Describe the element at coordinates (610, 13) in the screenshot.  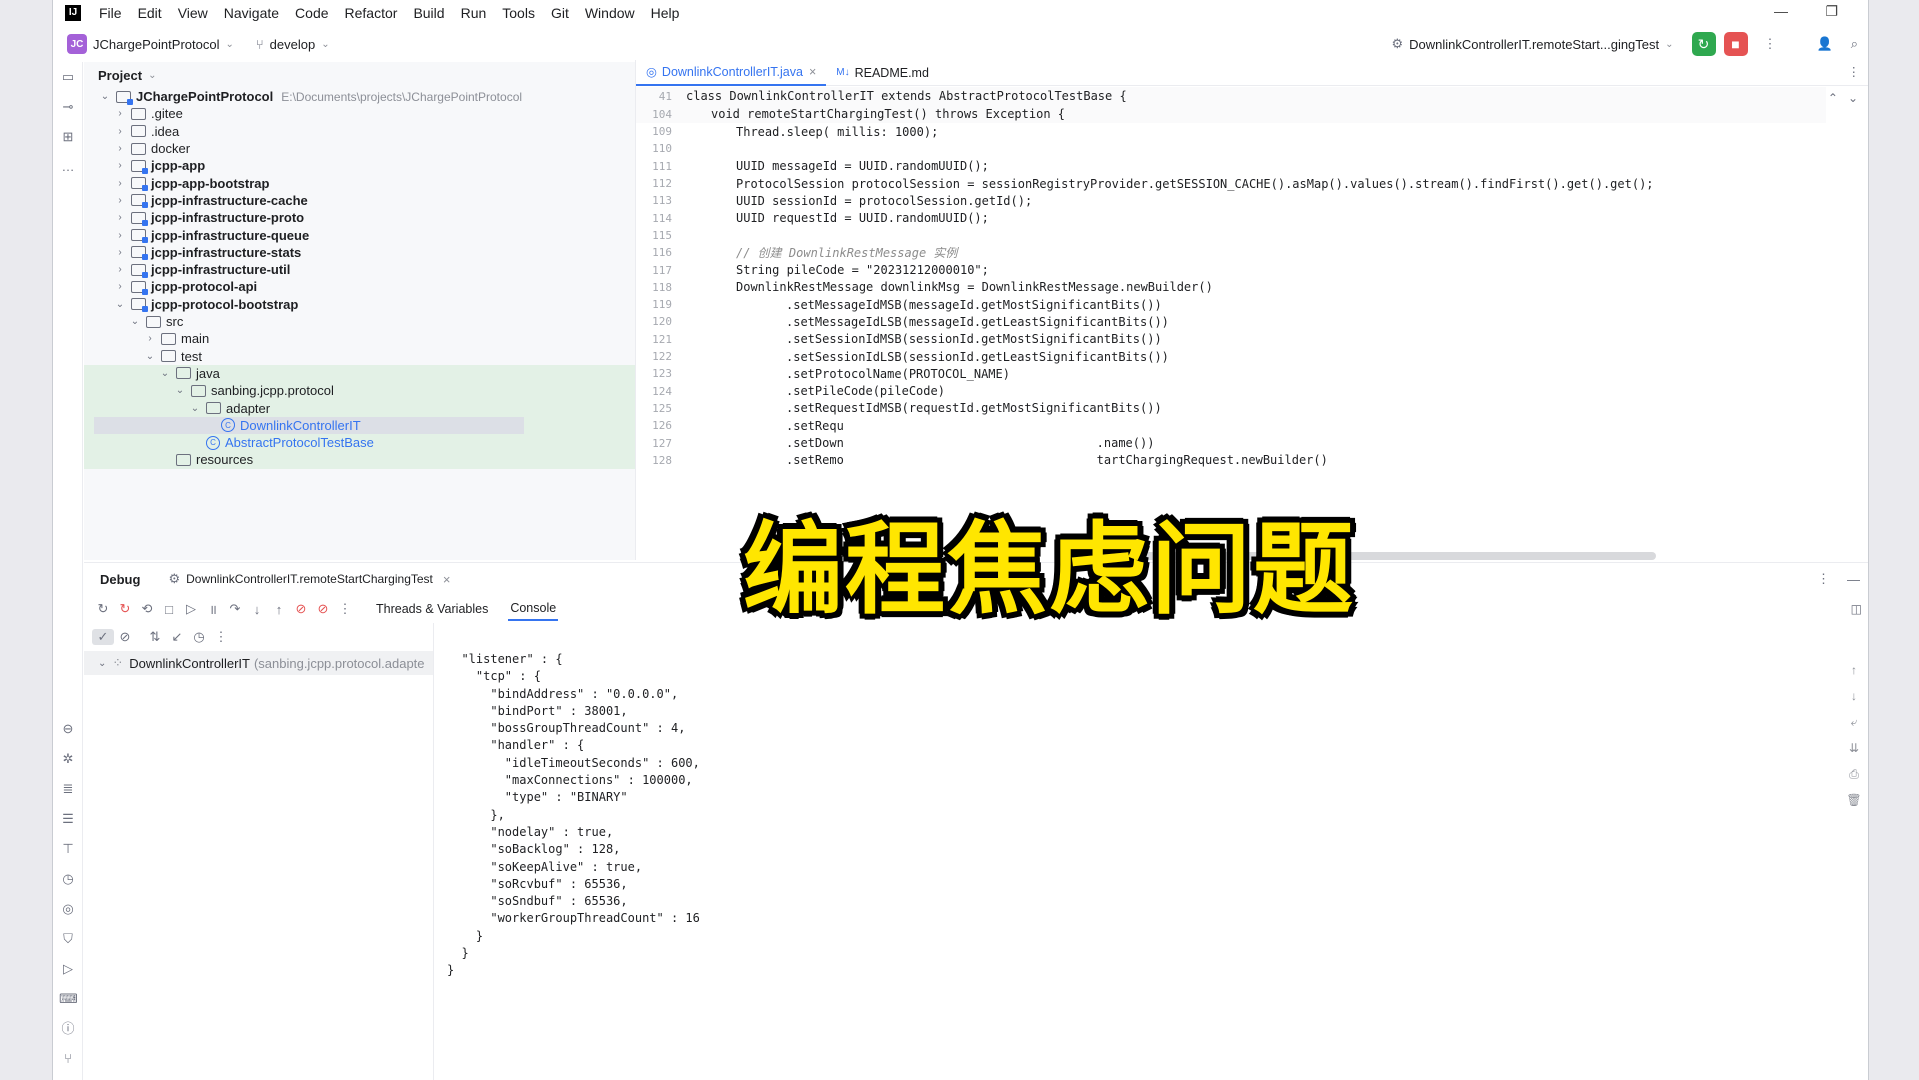
I see `menu-window: Window` at that location.